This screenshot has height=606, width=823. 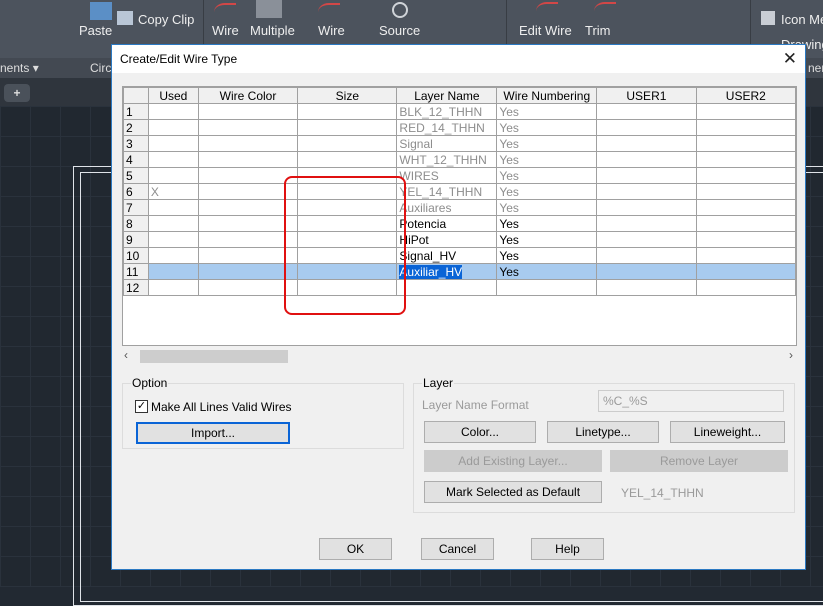 I want to click on table-row: 2 RED_14_THHN Yes, so click(x=459, y=127).